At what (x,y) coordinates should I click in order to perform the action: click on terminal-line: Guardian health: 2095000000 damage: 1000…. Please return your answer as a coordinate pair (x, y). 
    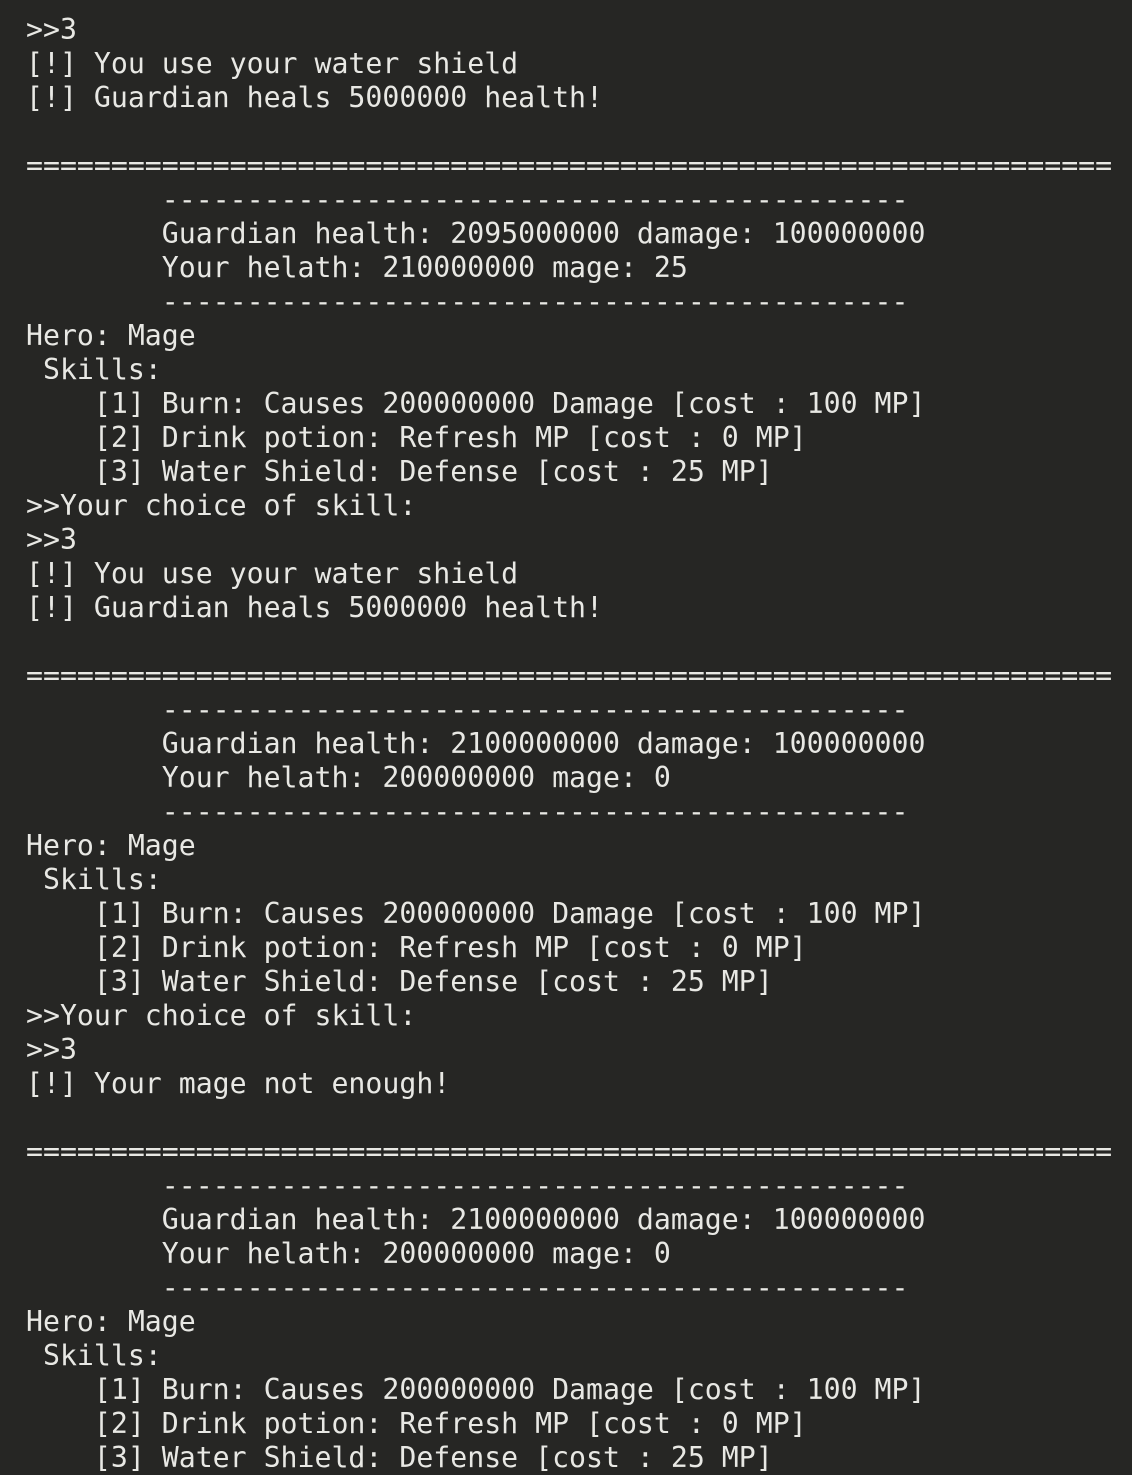
    Looking at the image, I should click on (476, 233).